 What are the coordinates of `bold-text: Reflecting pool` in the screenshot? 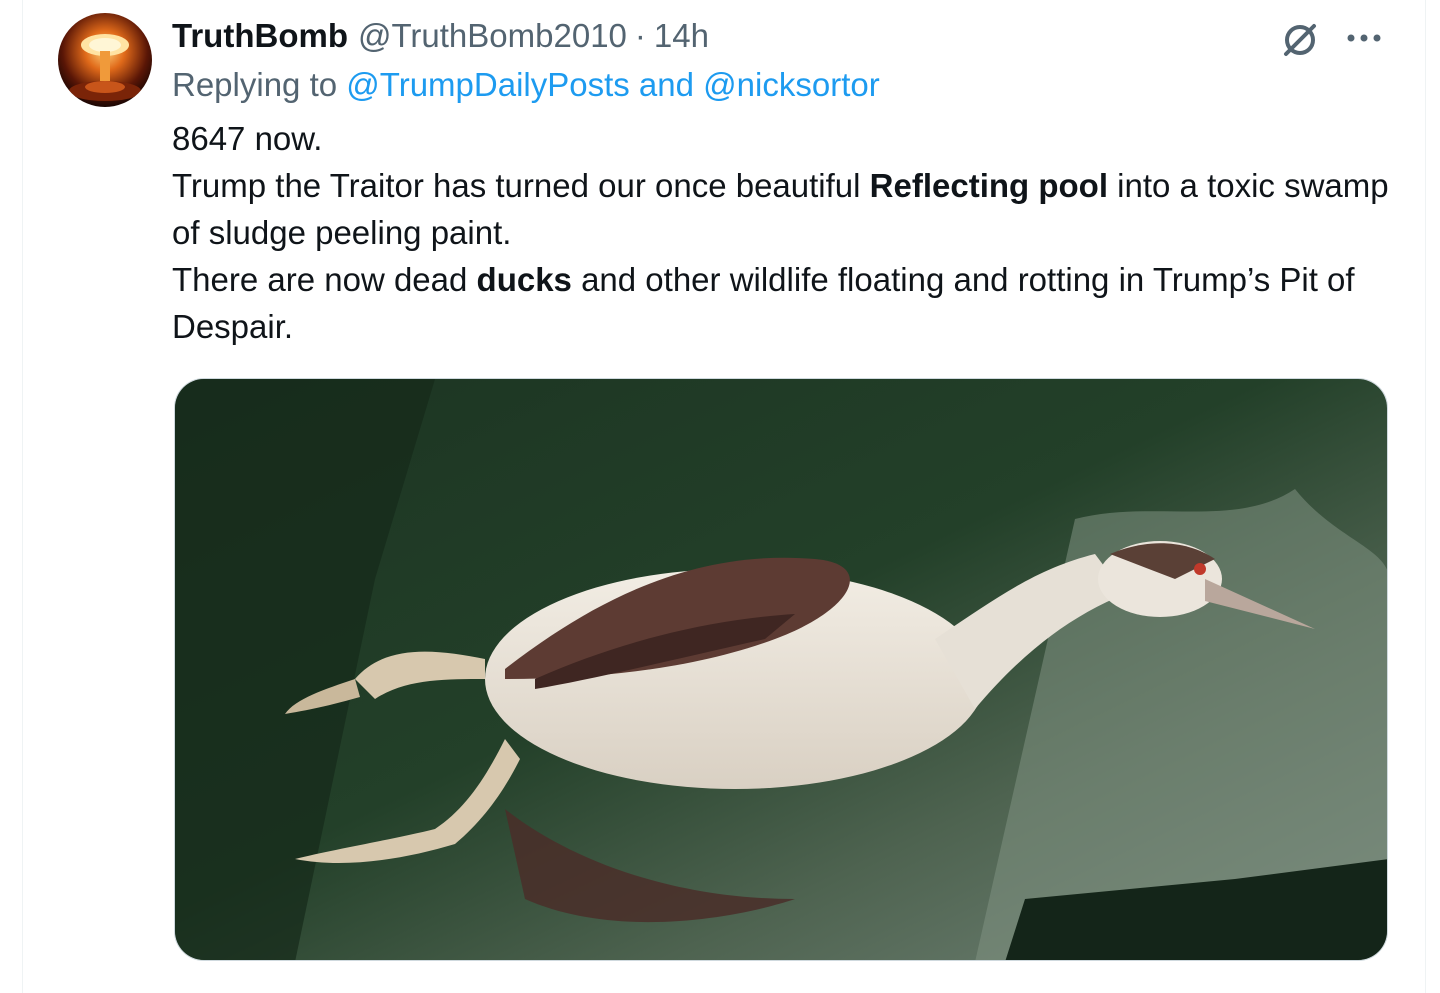 It's located at (989, 185).